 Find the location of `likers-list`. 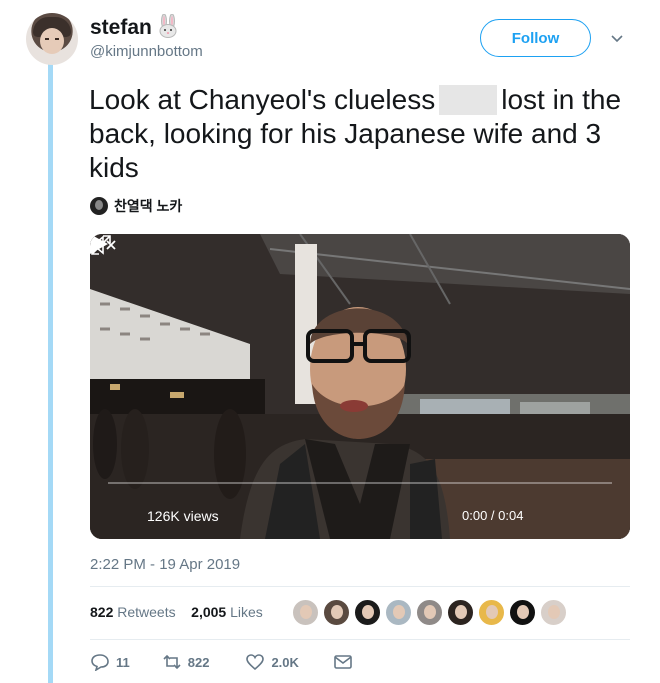

likers-list is located at coordinates (429, 612).